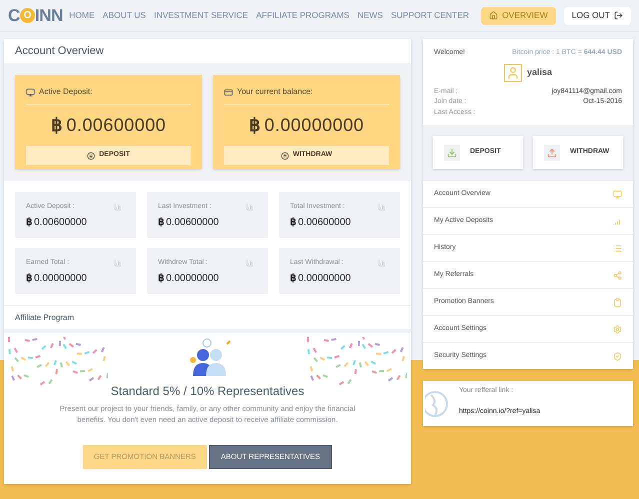  What do you see at coordinates (452, 152) in the screenshot?
I see `download-icon` at bounding box center [452, 152].